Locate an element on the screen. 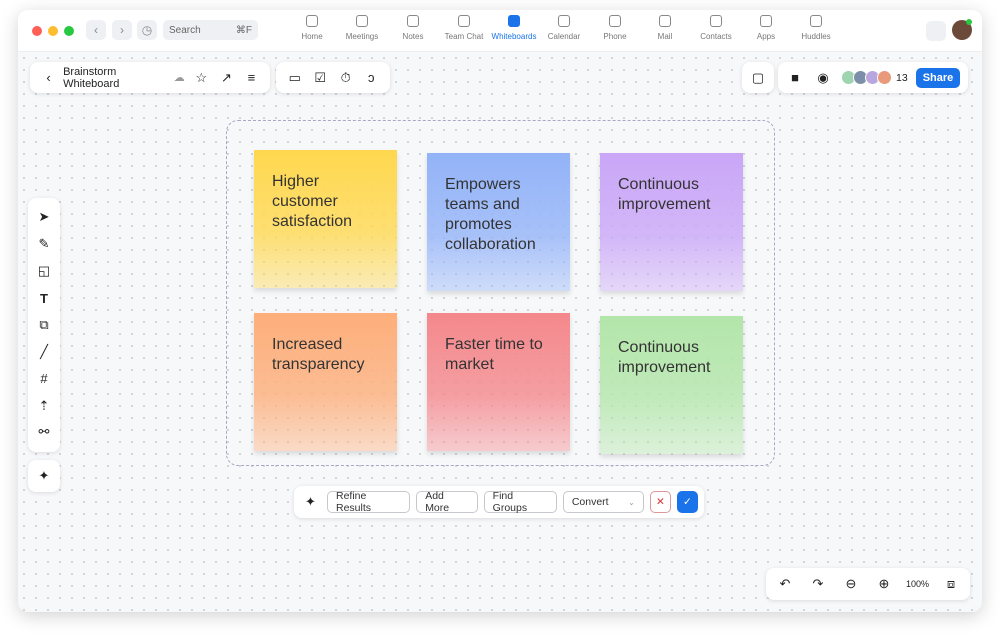 The image size is (999, 636). timer-icon: ⏱ is located at coordinates (346, 78).